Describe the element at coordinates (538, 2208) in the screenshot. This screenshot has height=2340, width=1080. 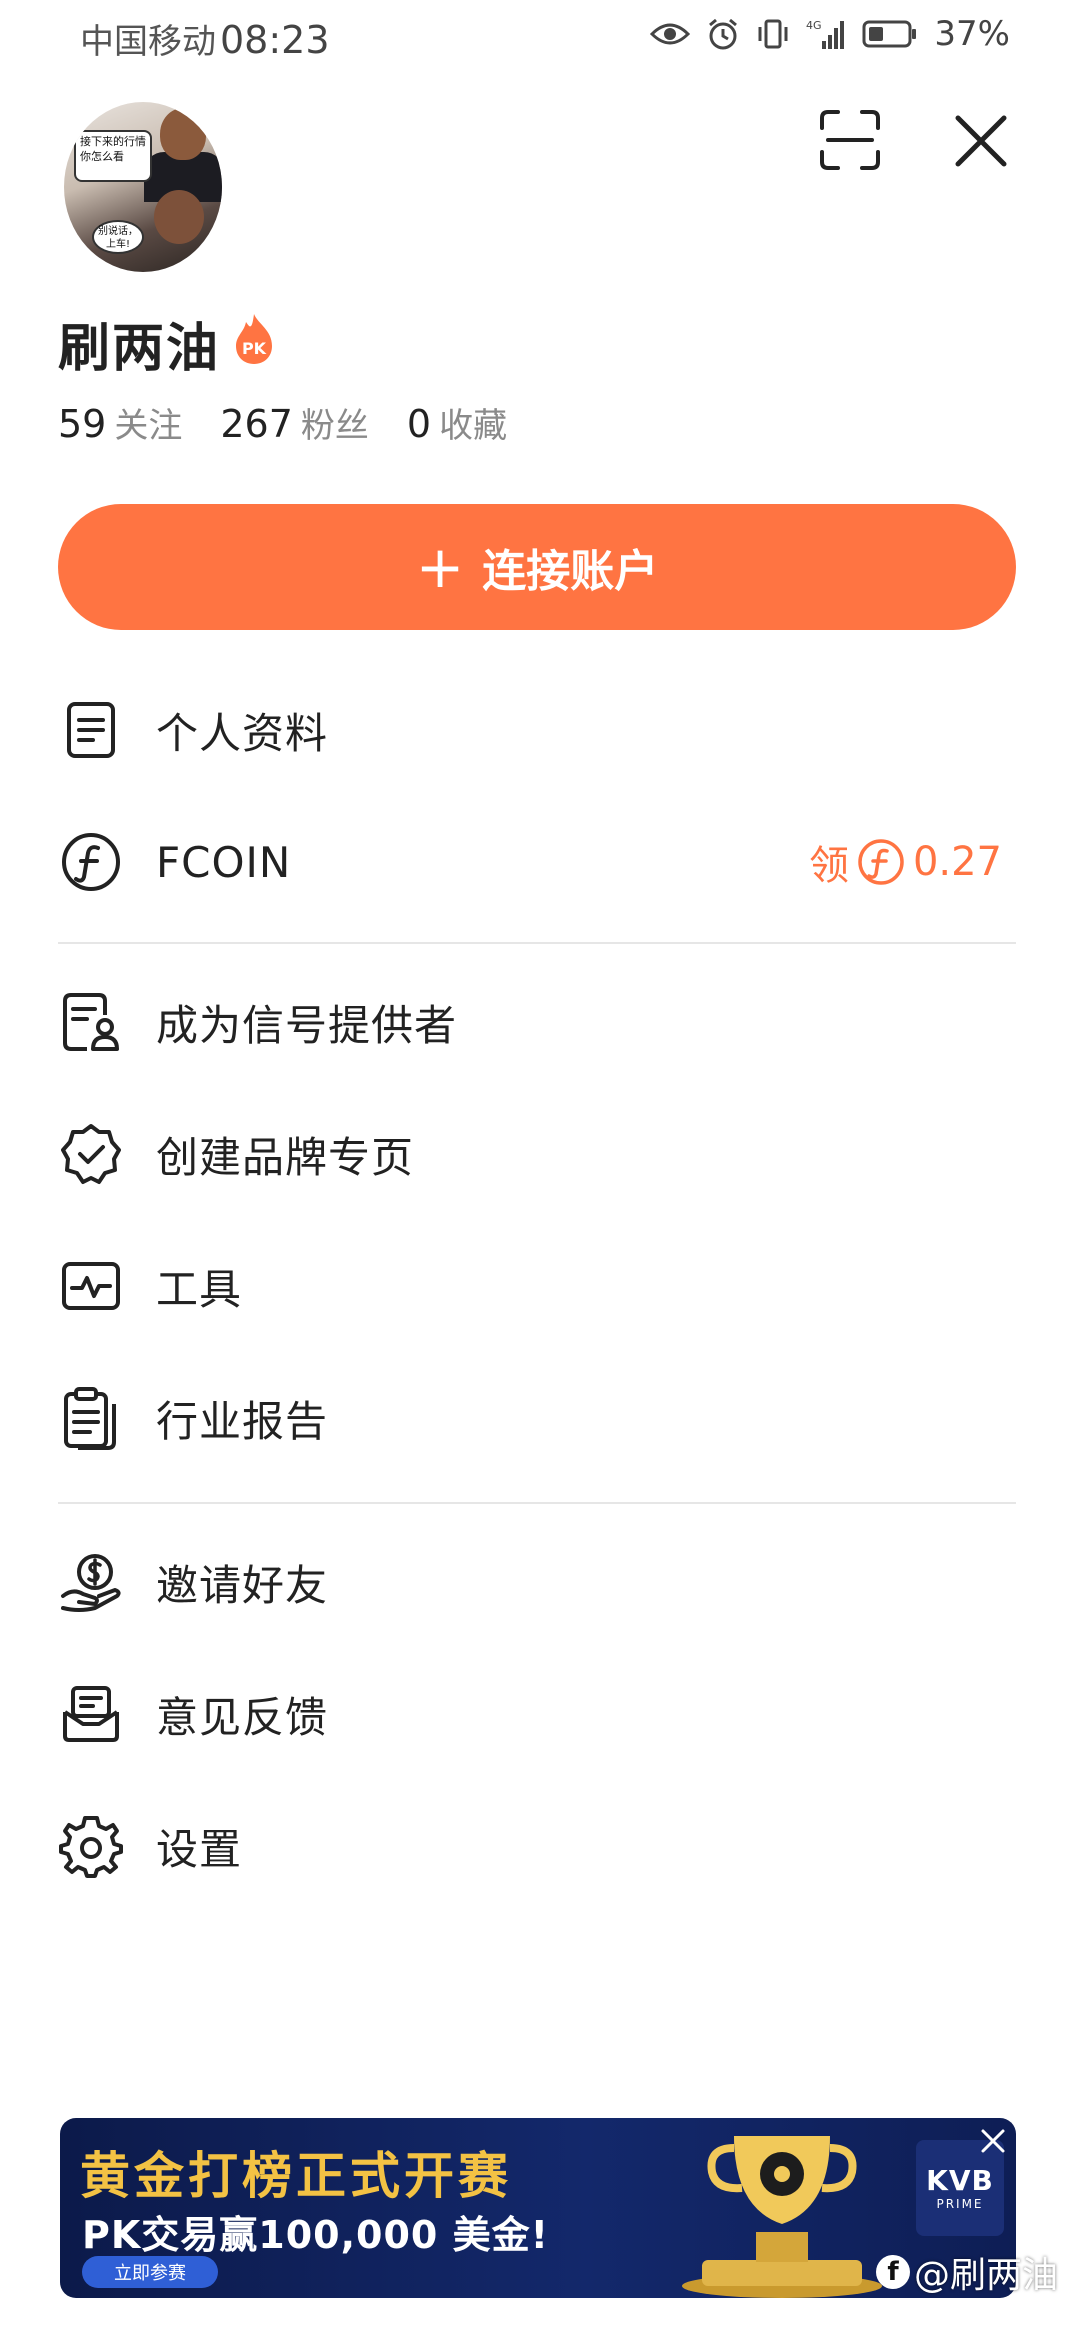
I see `promo-banner: 黄金打榜正式开赛 PK交易赢100,000 美金! 立即参赛 KVB PRIME` at that location.